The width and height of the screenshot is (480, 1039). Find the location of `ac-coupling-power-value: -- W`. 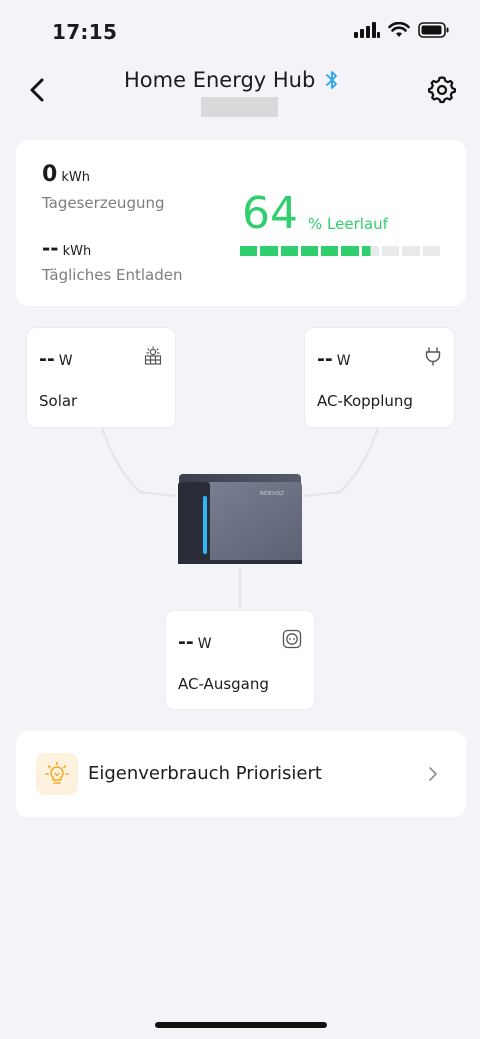

ac-coupling-power-value: -- W is located at coordinates (334, 359).